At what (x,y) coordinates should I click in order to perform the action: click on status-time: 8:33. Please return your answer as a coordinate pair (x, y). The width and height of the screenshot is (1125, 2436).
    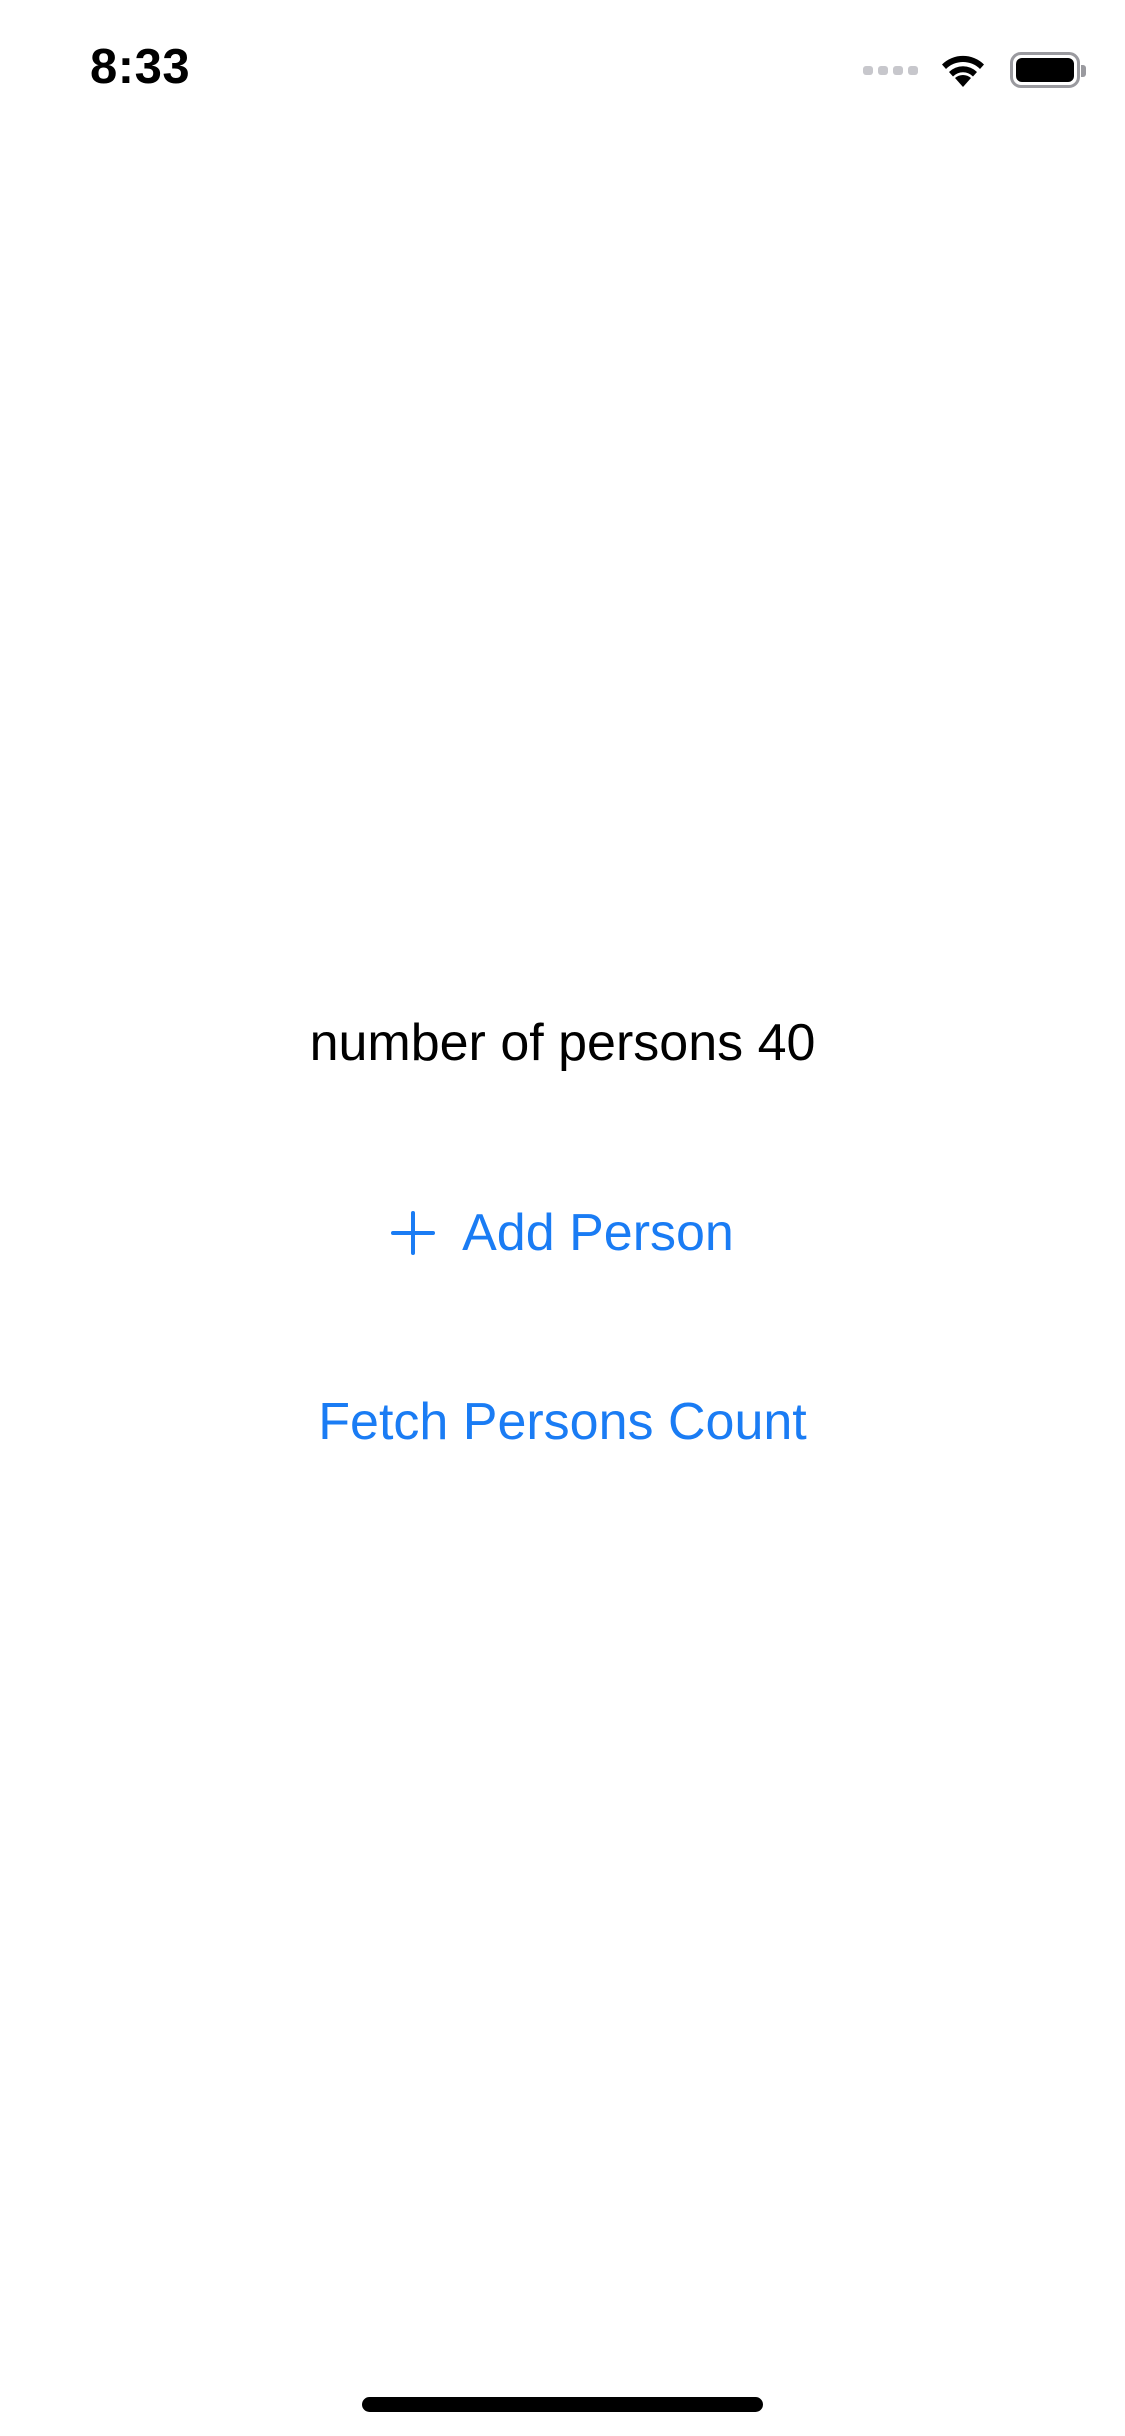
    Looking at the image, I should click on (140, 67).